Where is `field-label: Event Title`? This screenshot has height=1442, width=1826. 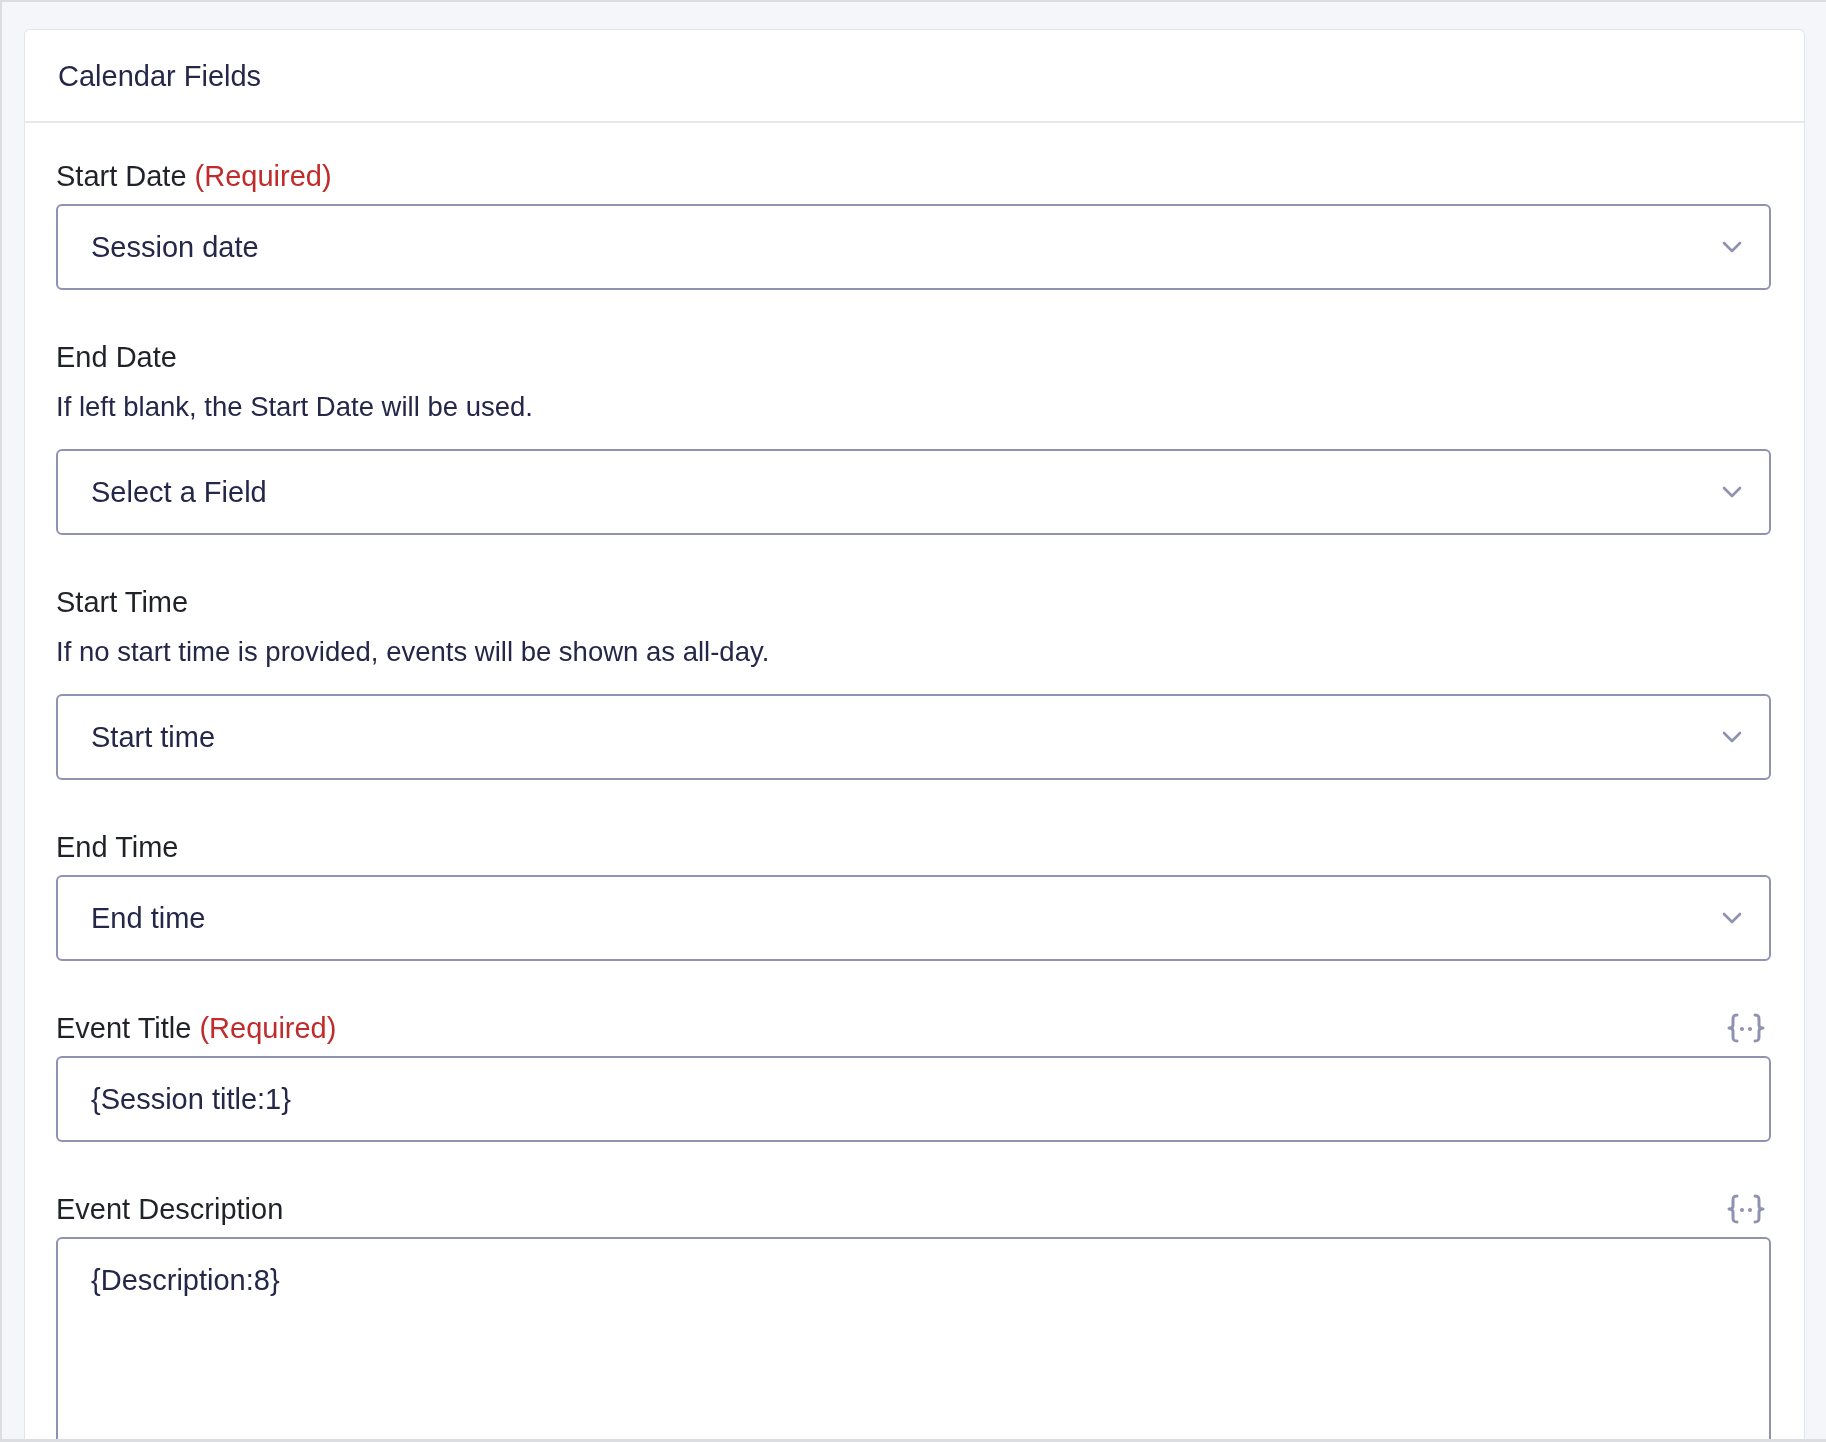
field-label: Event Title is located at coordinates (124, 1028).